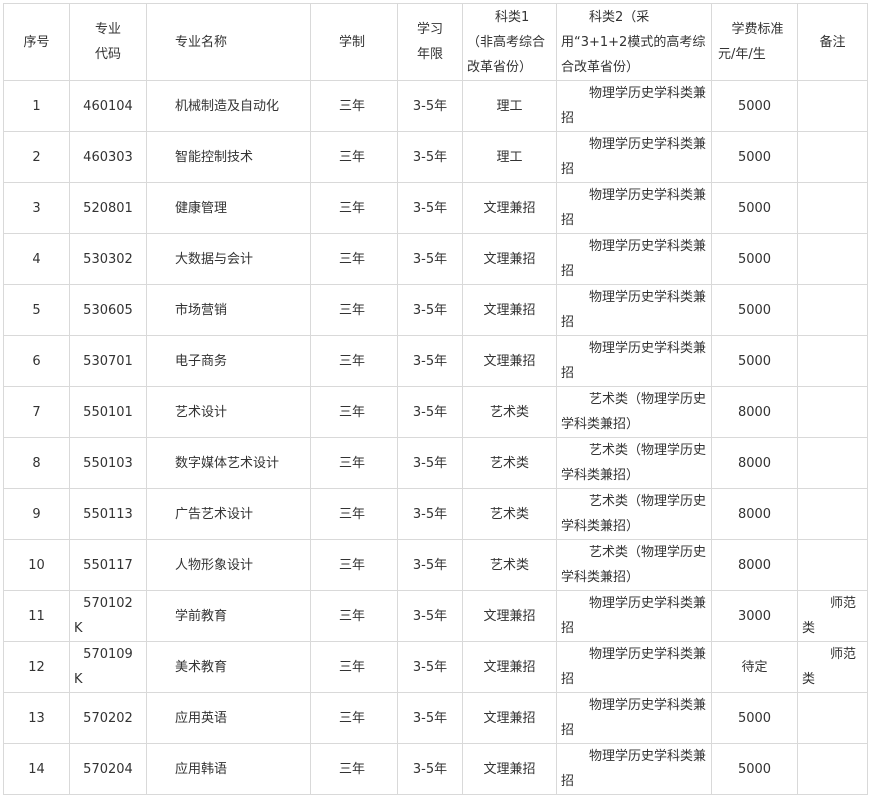 This screenshot has height=798, width=873. Describe the element at coordinates (228, 667) in the screenshot. I see `cell-name: 美术教育` at that location.